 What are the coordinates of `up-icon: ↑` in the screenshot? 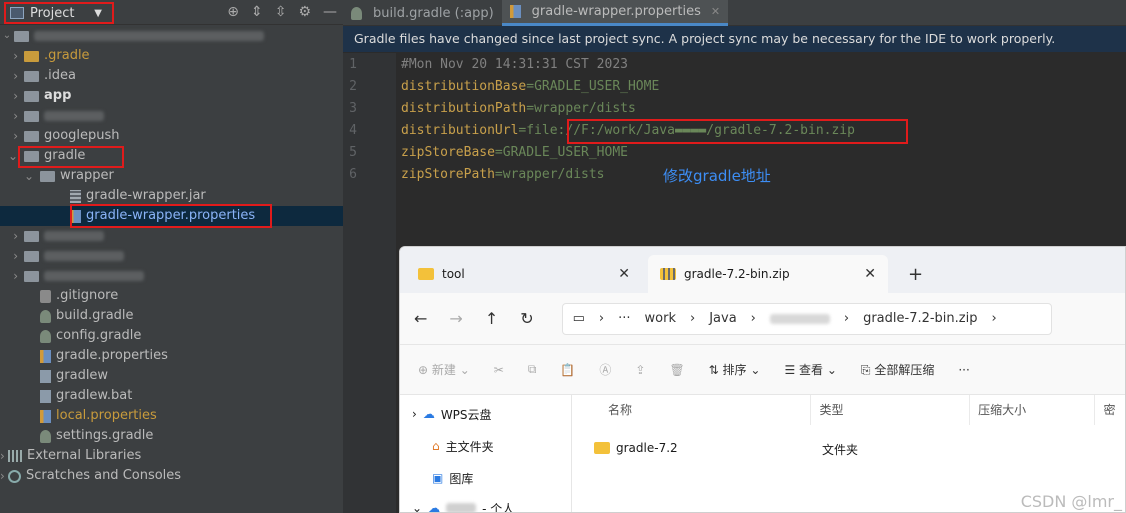 It's located at (491, 318).